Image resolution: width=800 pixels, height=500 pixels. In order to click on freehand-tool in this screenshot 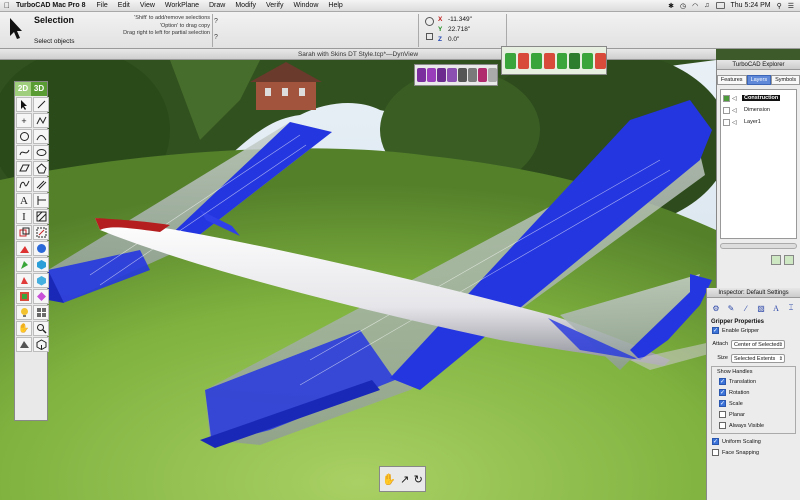, I will do `click(24, 184)`.